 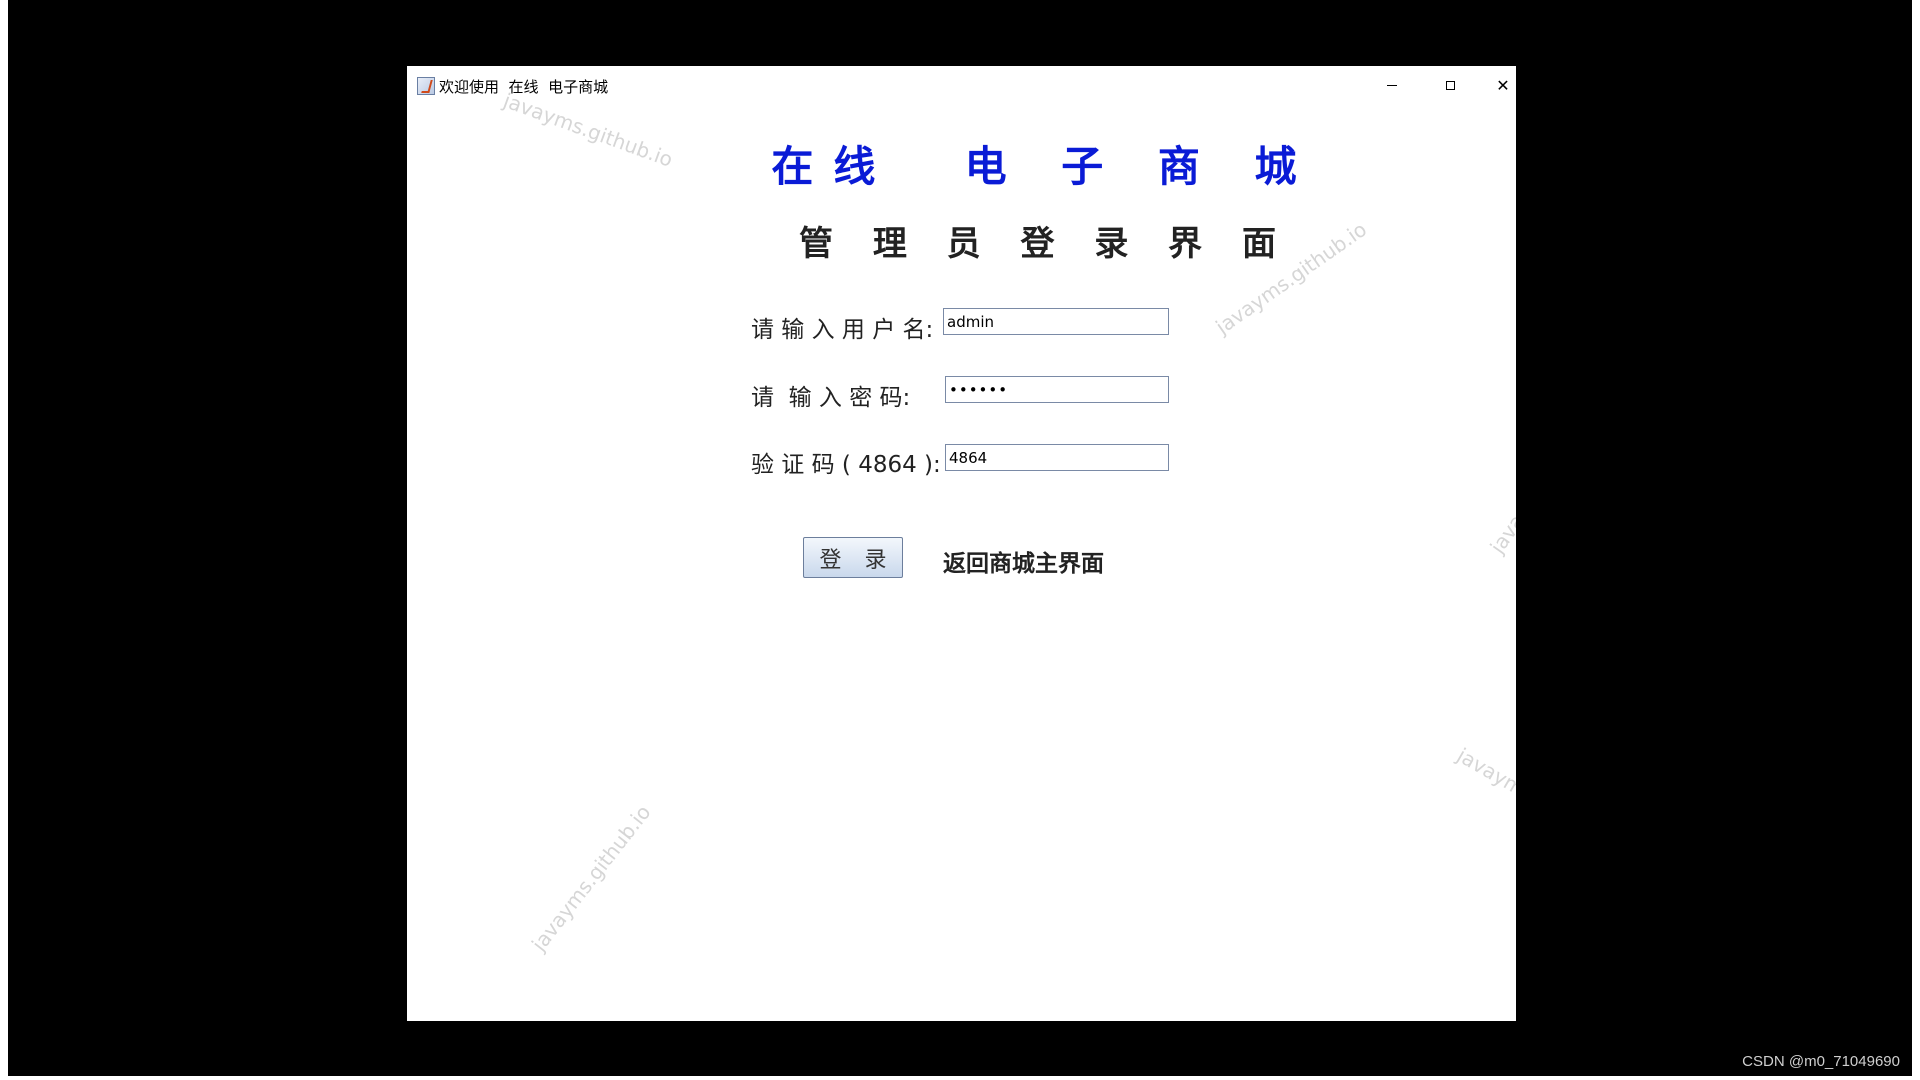 I want to click on minimize-button, so click(x=1392, y=85).